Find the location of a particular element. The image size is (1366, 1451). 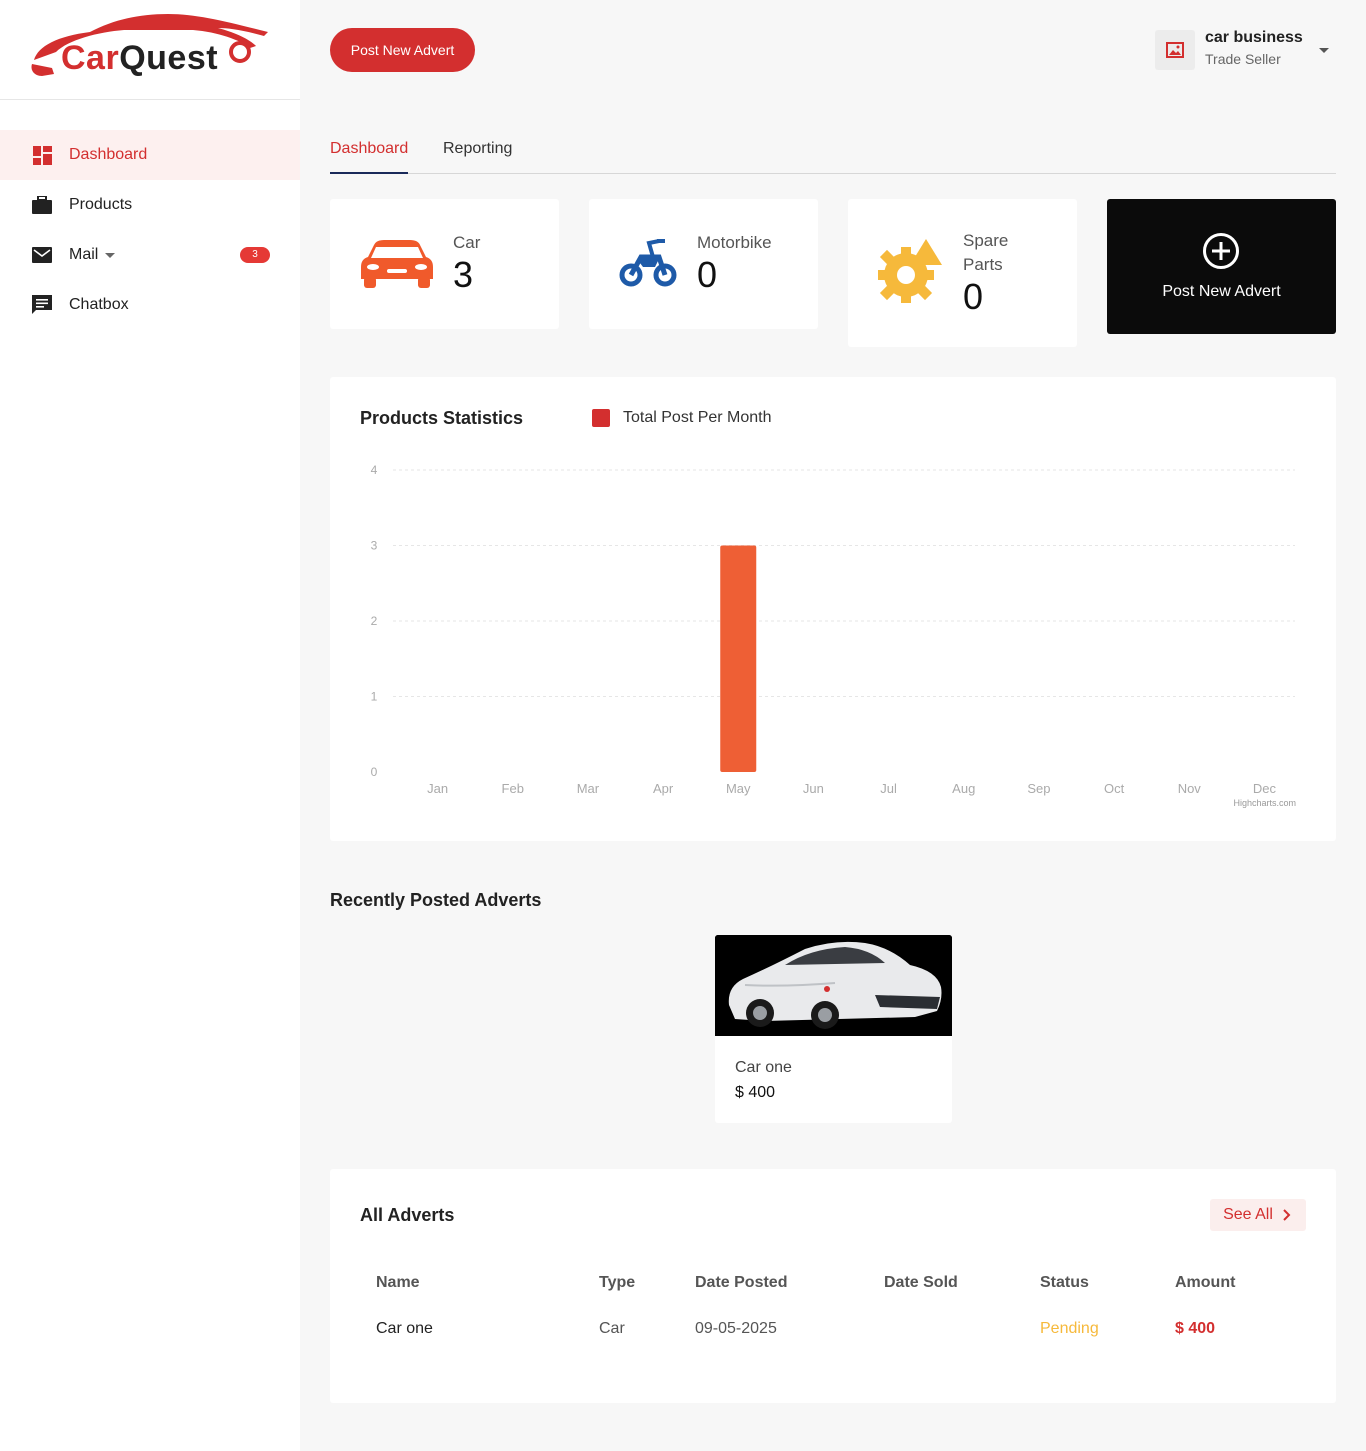

car-photo-illustration is located at coordinates (833, 985).